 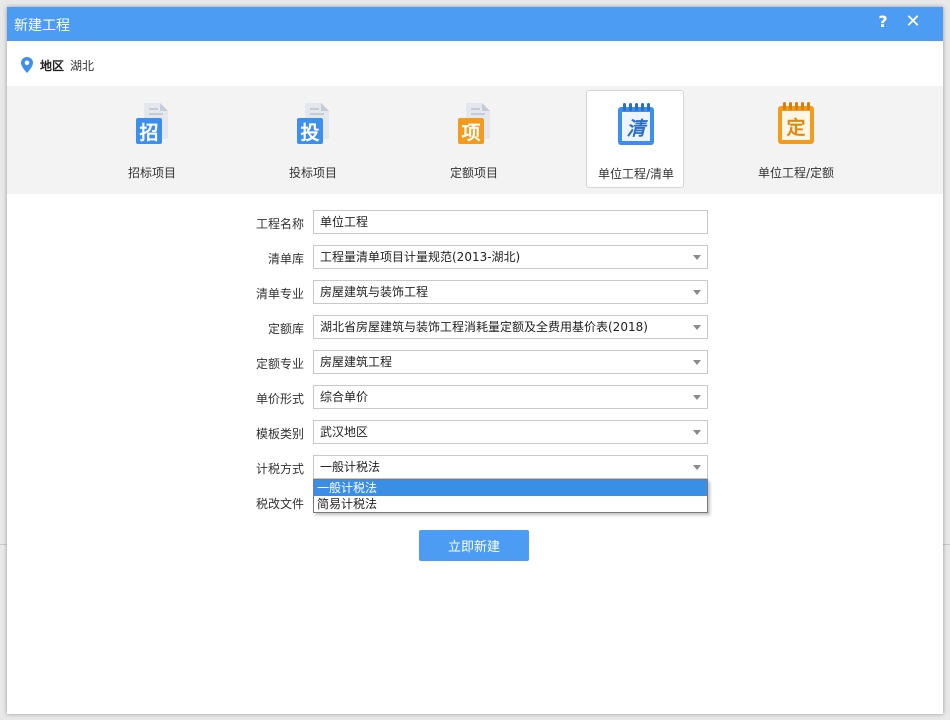 What do you see at coordinates (475, 24) in the screenshot?
I see `dialog-titlebar: 新建工程 ? ✕` at bounding box center [475, 24].